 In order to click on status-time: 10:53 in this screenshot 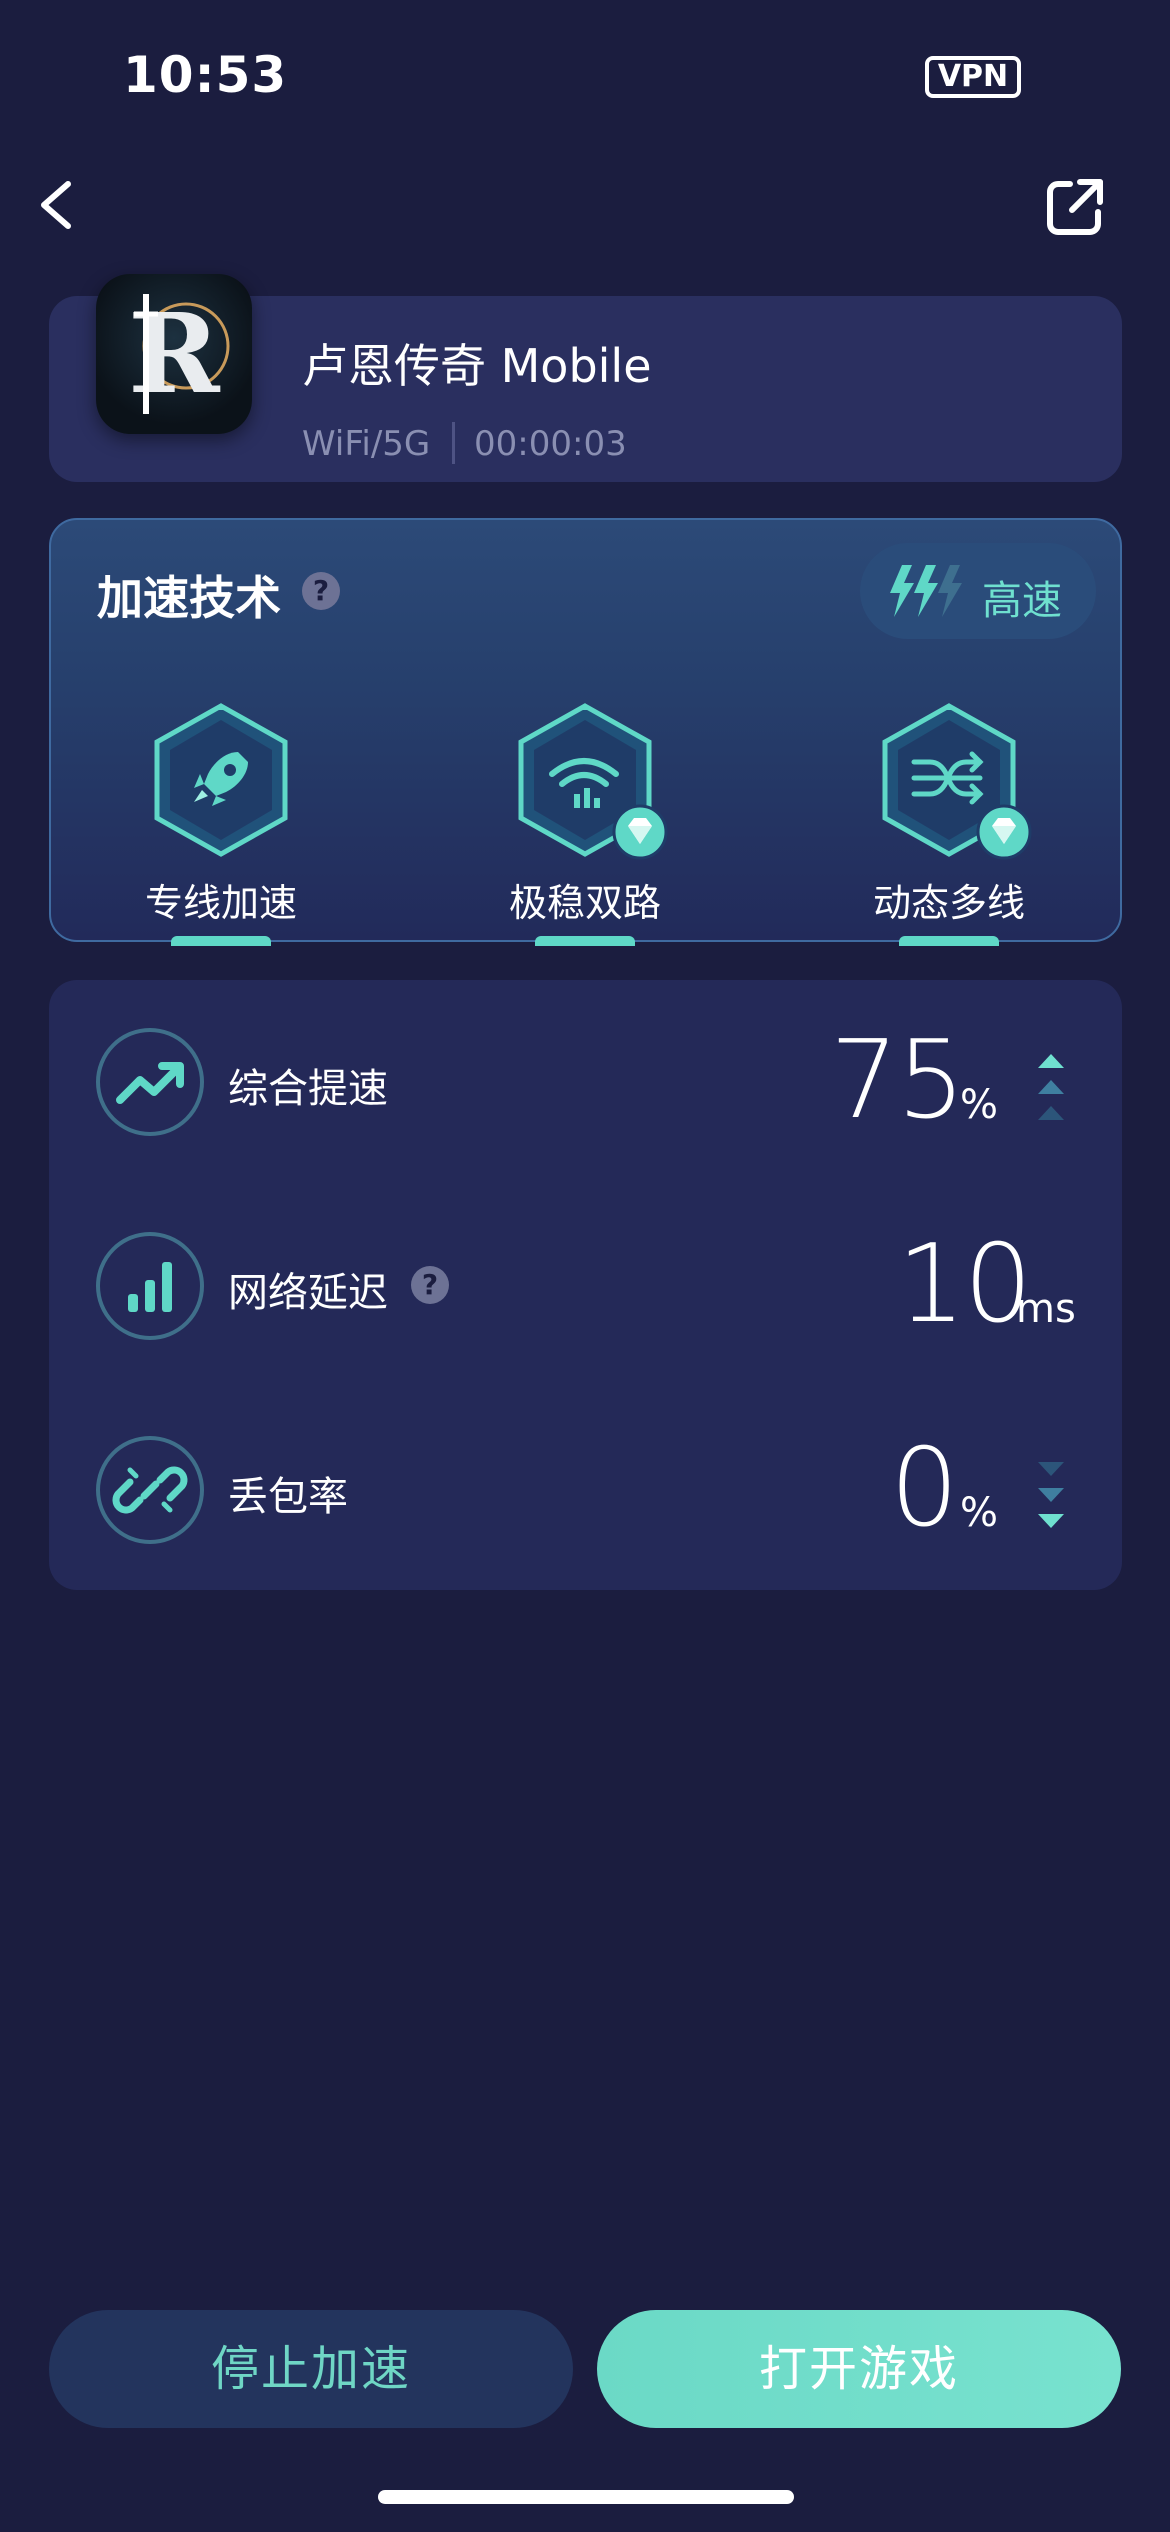, I will do `click(205, 75)`.